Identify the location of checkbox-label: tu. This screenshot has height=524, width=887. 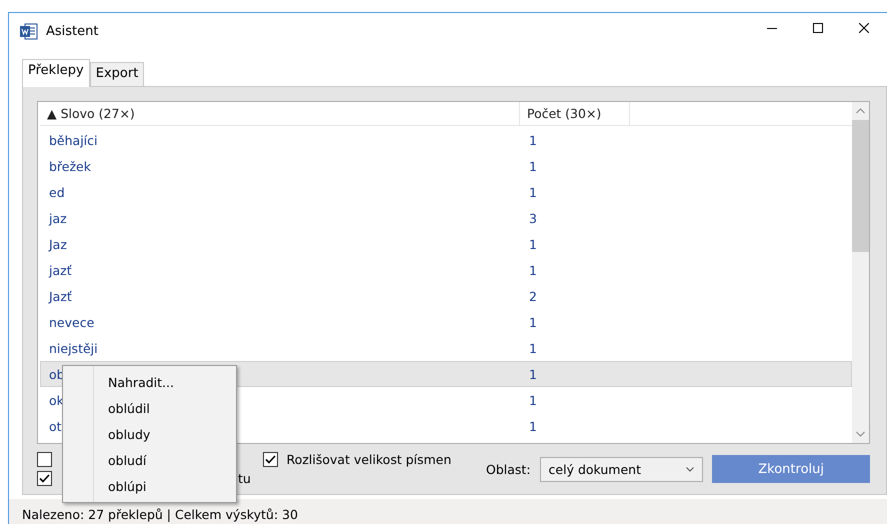
(244, 478).